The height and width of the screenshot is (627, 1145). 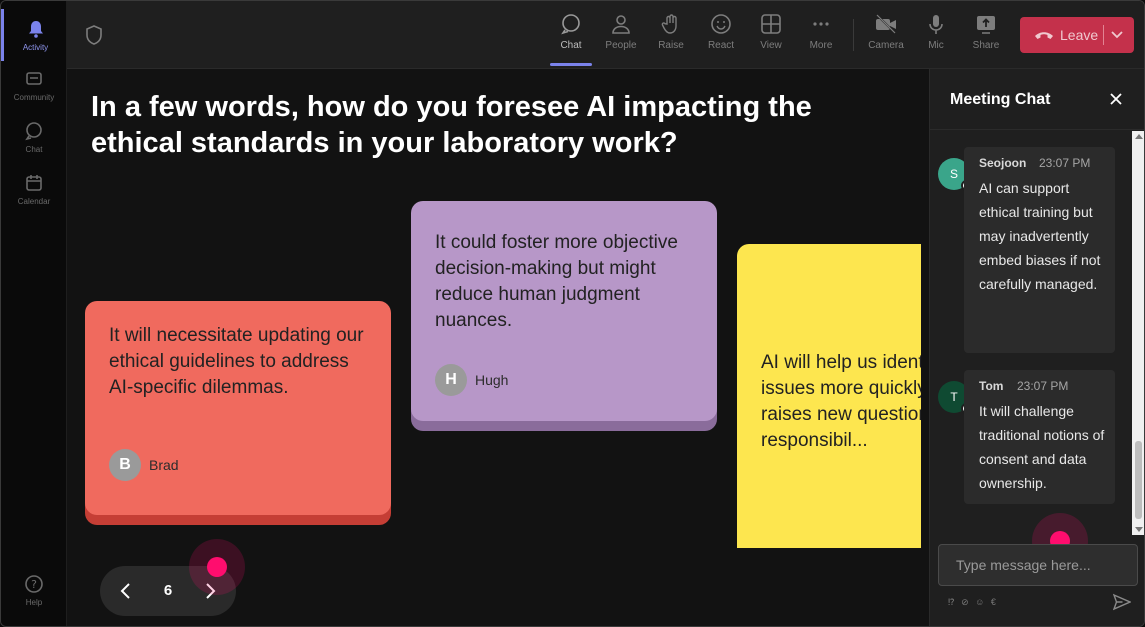 What do you see at coordinates (34, 97) in the screenshot?
I see `rail-item-label: Community` at bounding box center [34, 97].